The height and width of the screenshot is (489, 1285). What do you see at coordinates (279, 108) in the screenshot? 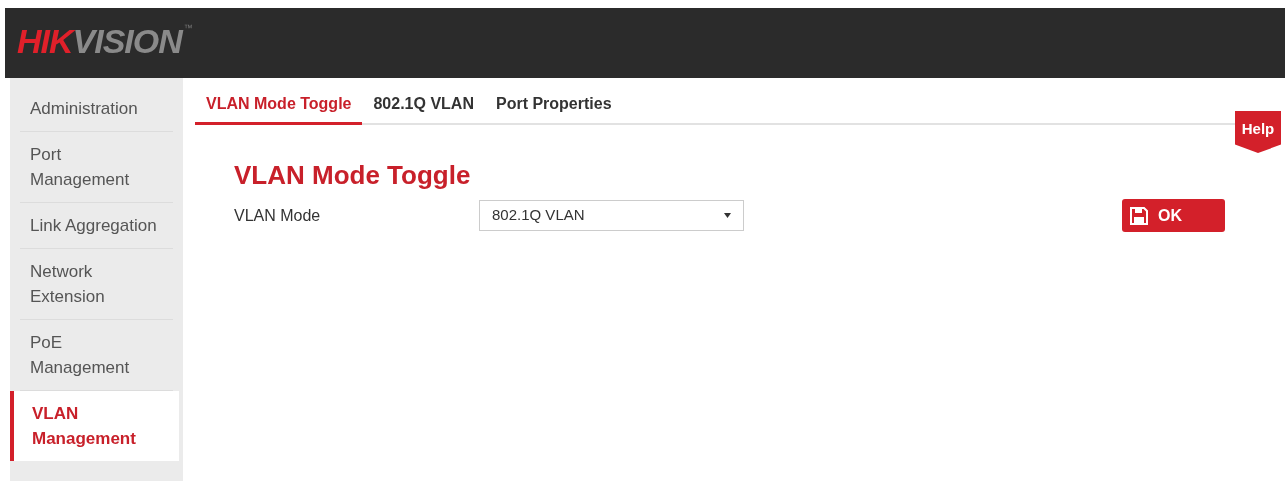
I see `tab: VLAN Mode Toggle` at bounding box center [279, 108].